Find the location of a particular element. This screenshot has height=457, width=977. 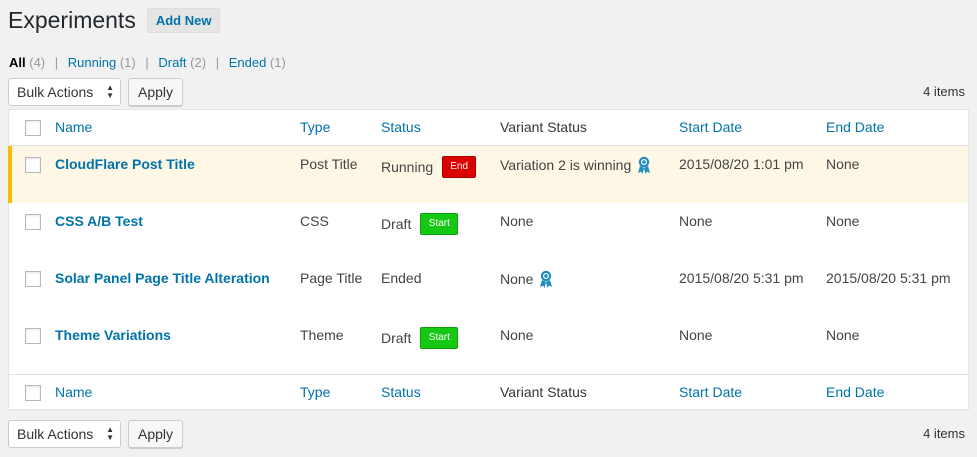

end-button: End is located at coordinates (459, 167).